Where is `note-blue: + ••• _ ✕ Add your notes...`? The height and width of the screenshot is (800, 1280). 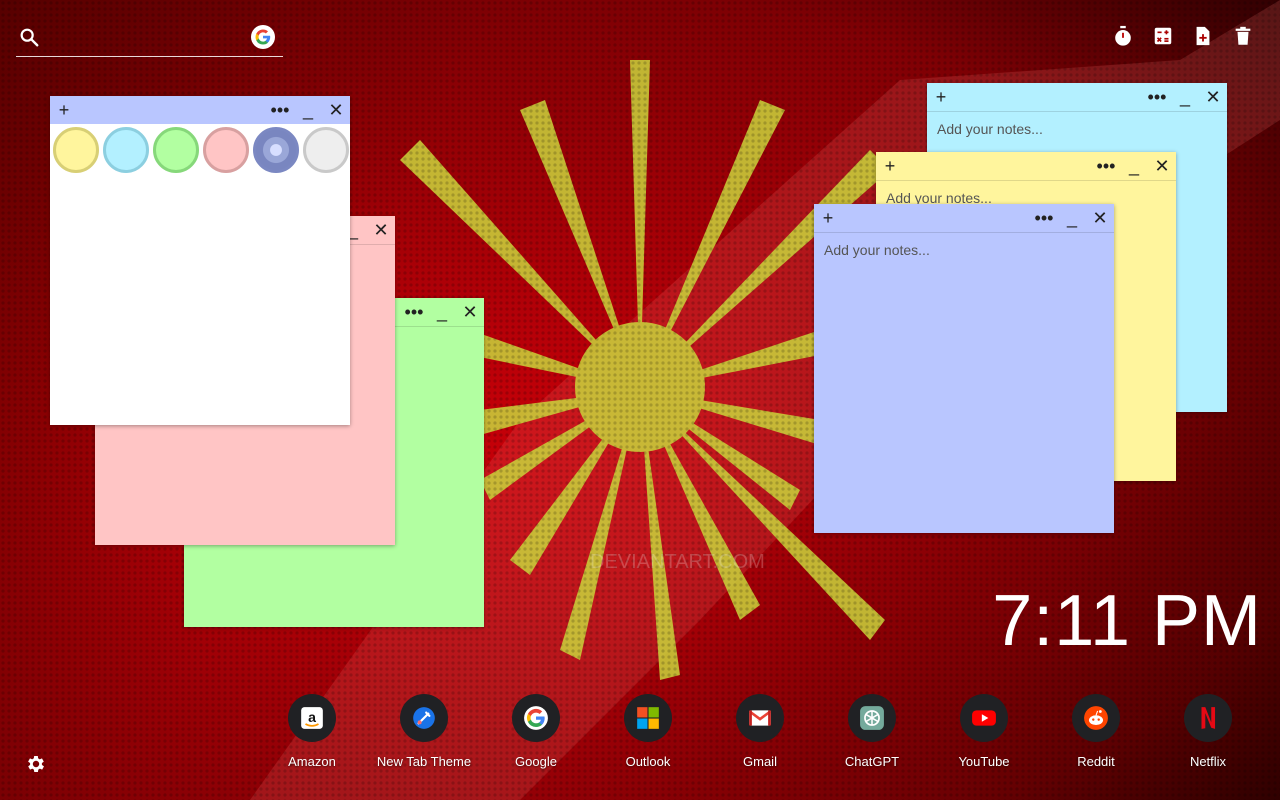 note-blue: + ••• _ ✕ Add your notes... is located at coordinates (964, 368).